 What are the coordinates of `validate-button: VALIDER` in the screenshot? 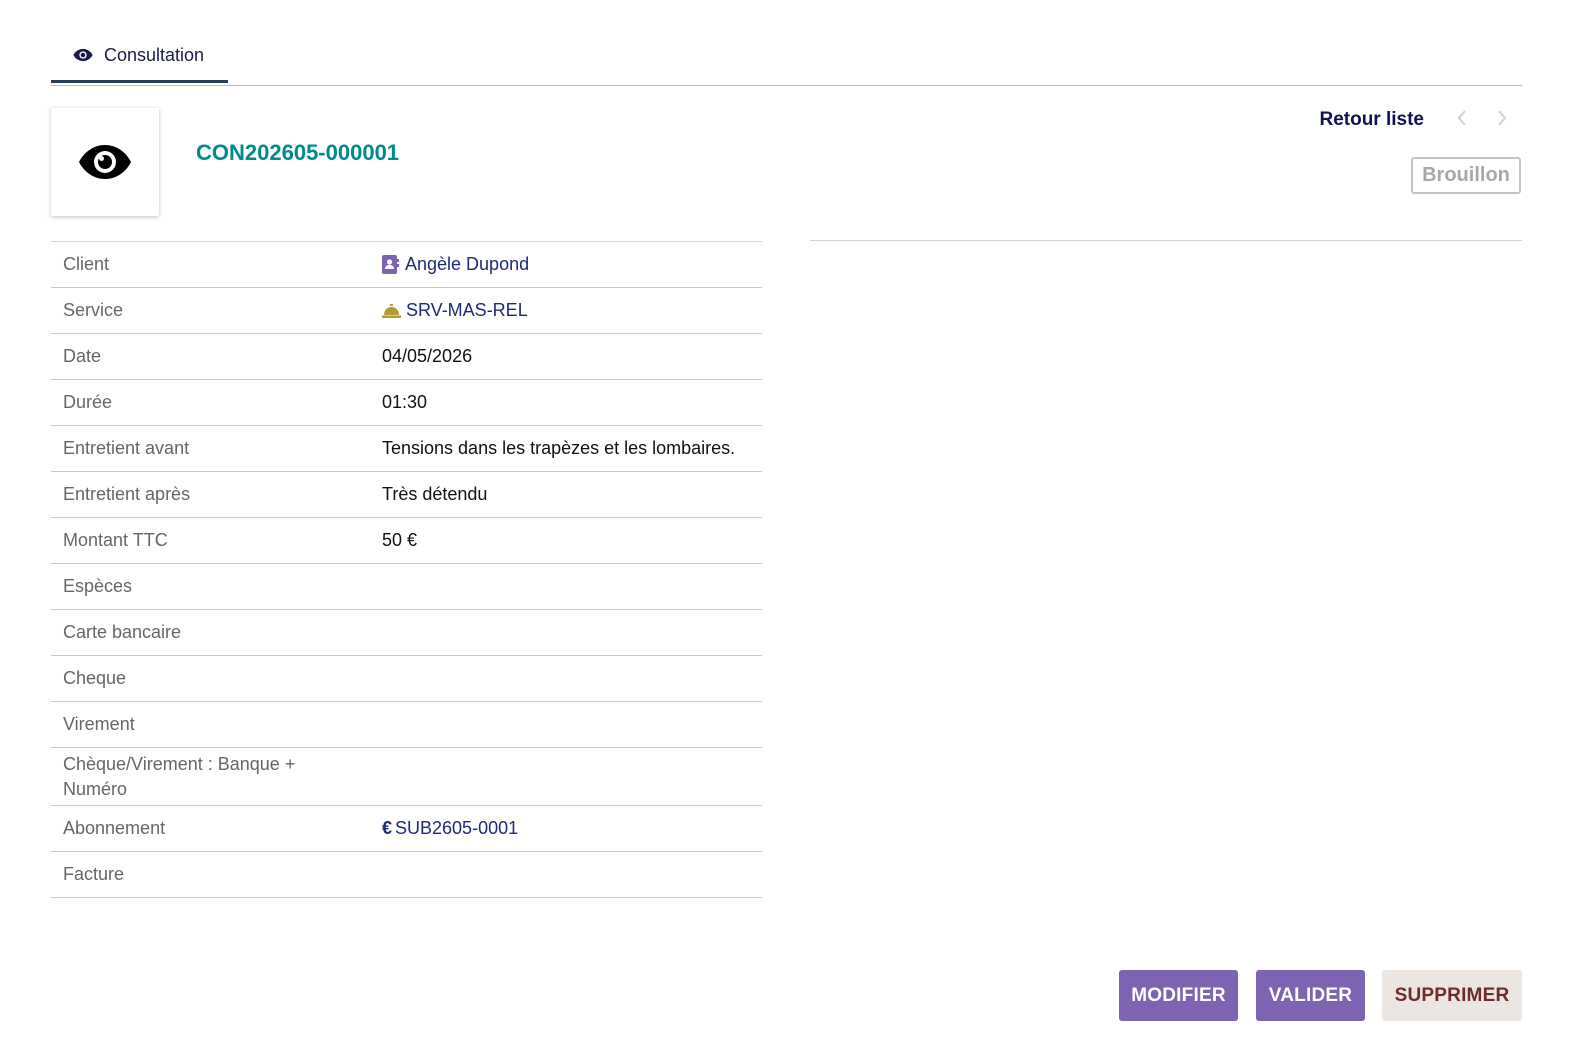 It's located at (1310, 995).